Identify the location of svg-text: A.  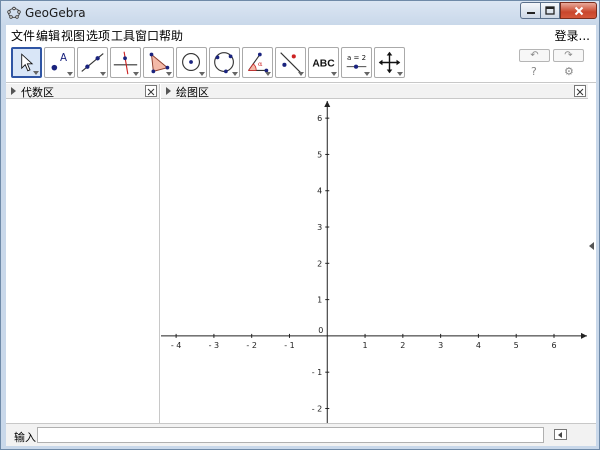
(63, 58).